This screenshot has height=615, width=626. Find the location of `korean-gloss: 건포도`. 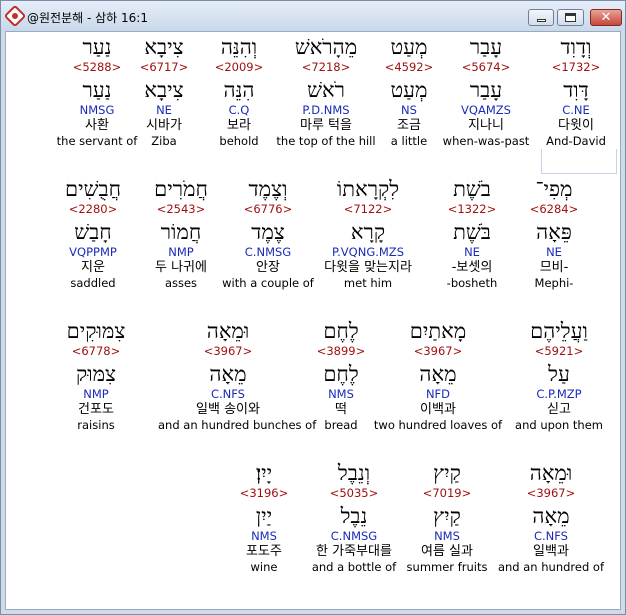

korean-gloss: 건포도 is located at coordinates (96, 409).